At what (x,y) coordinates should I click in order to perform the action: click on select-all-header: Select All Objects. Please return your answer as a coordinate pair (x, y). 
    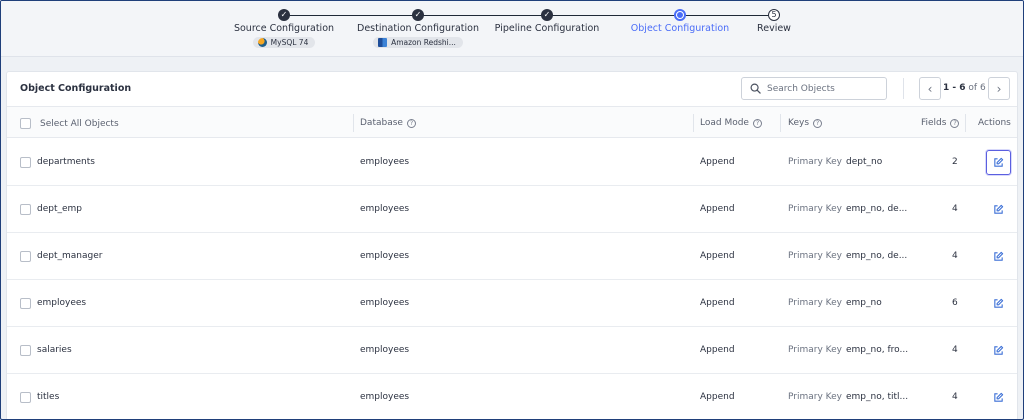
    Looking at the image, I should click on (69, 123).